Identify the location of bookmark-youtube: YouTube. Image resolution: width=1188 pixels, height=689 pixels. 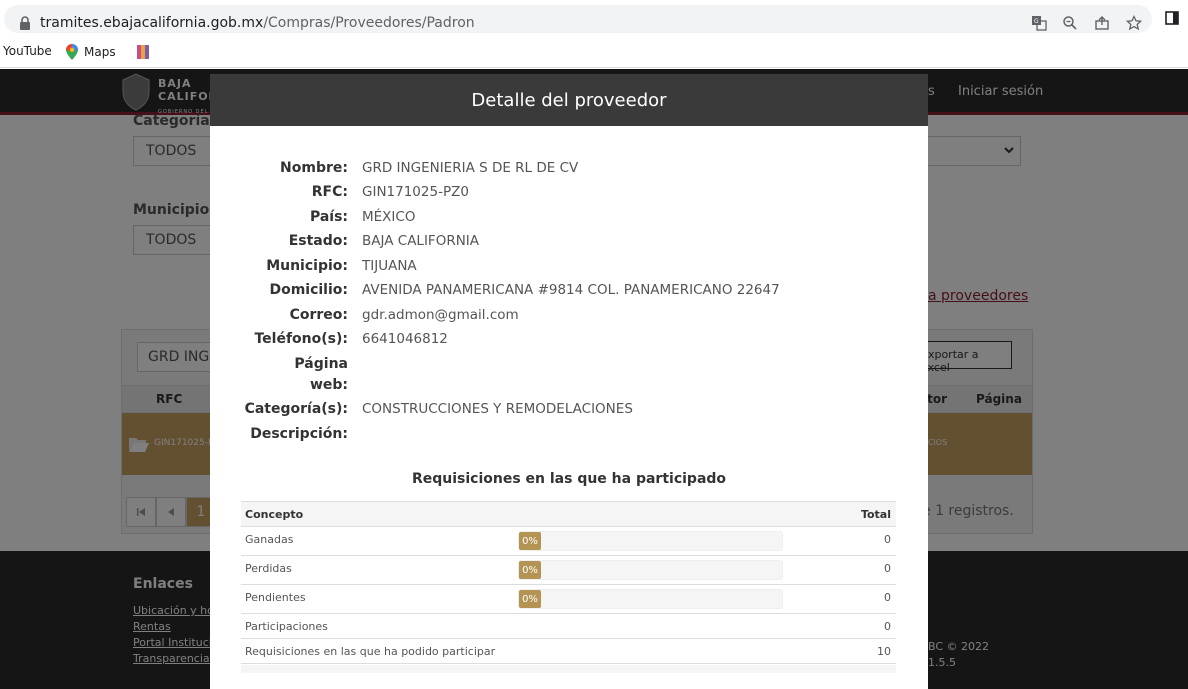
(27, 51).